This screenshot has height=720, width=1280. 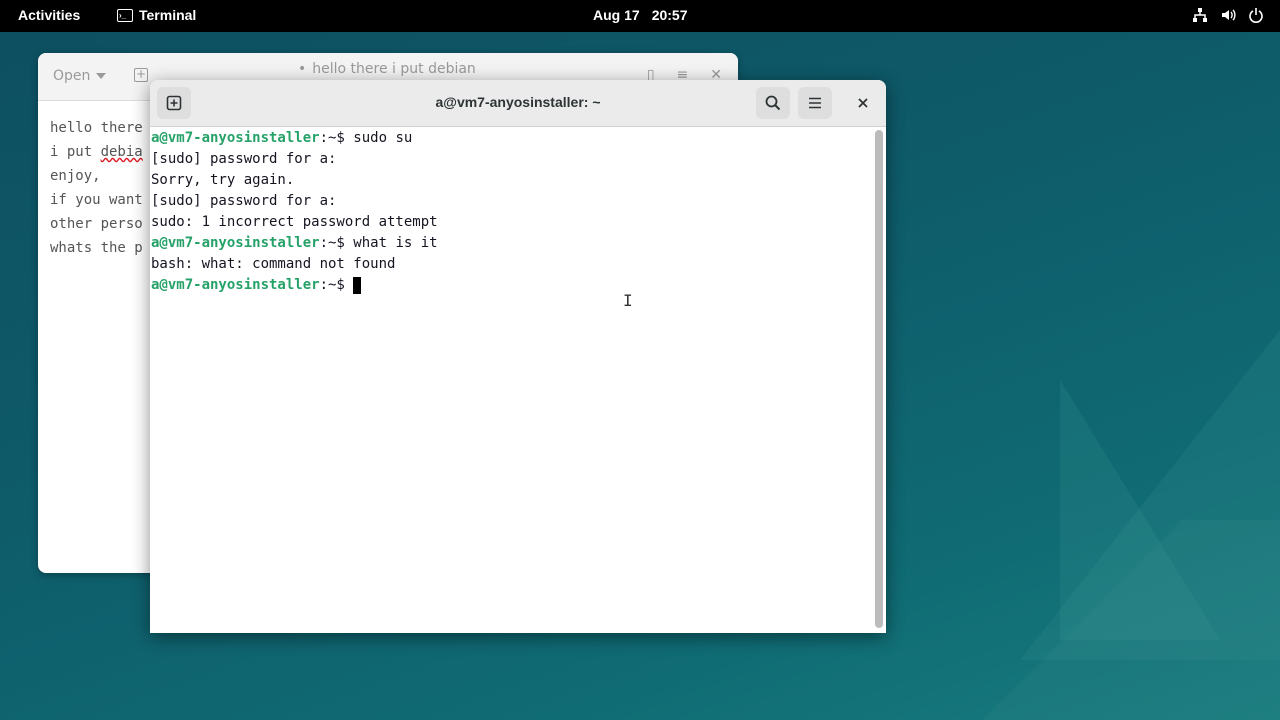 What do you see at coordinates (394, 69) in the screenshot?
I see `editor-title-text: hello there i put debian` at bounding box center [394, 69].